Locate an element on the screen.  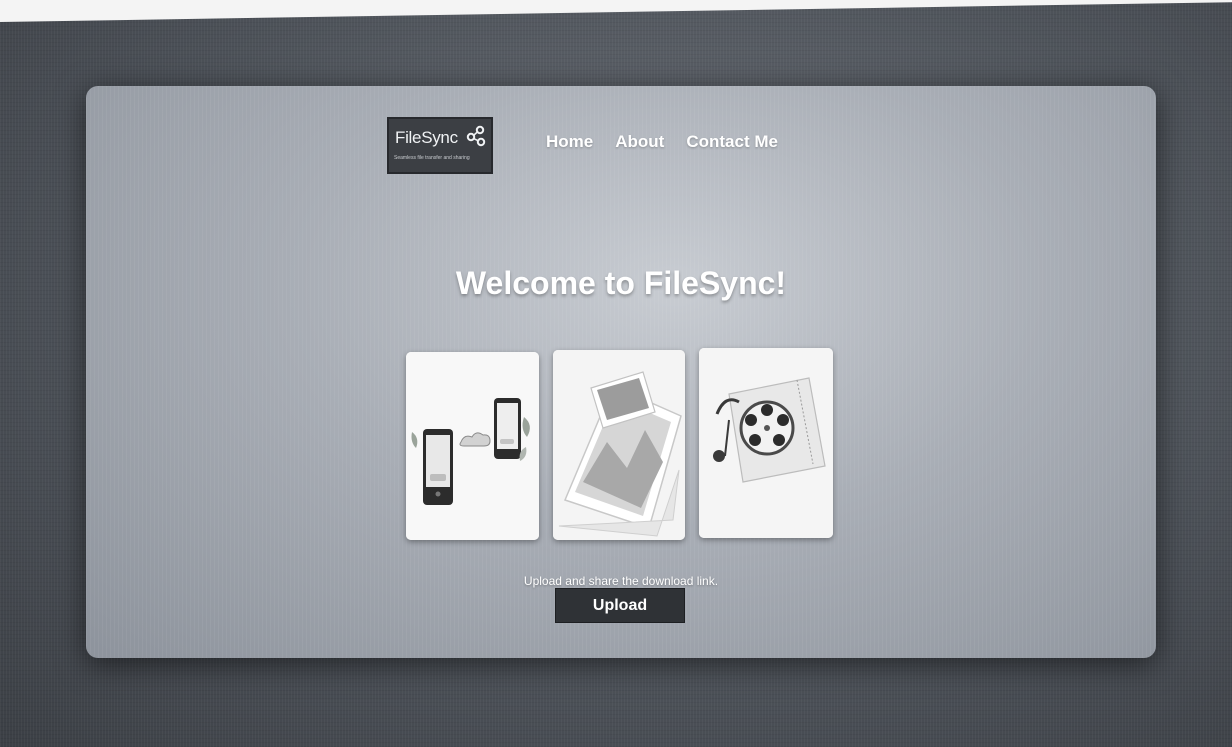
feature-cards is located at coordinates (621, 444).